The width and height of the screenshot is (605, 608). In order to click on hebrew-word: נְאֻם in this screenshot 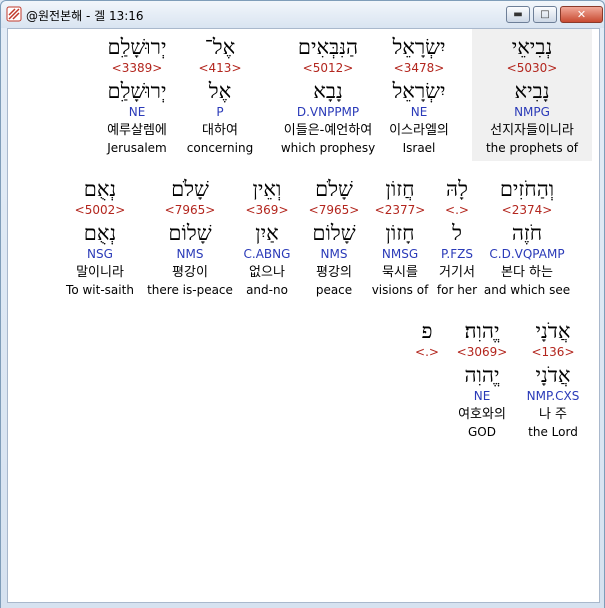, I will do `click(100, 189)`.